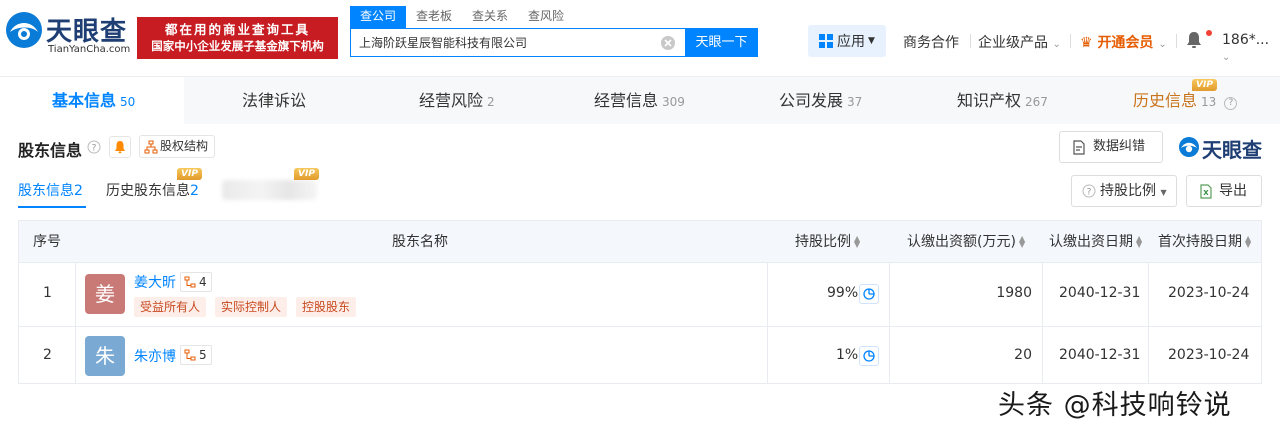 Image resolution: width=1280 pixels, height=428 pixels. I want to click on chevron-down-icon: ⌄, so click(1226, 57).